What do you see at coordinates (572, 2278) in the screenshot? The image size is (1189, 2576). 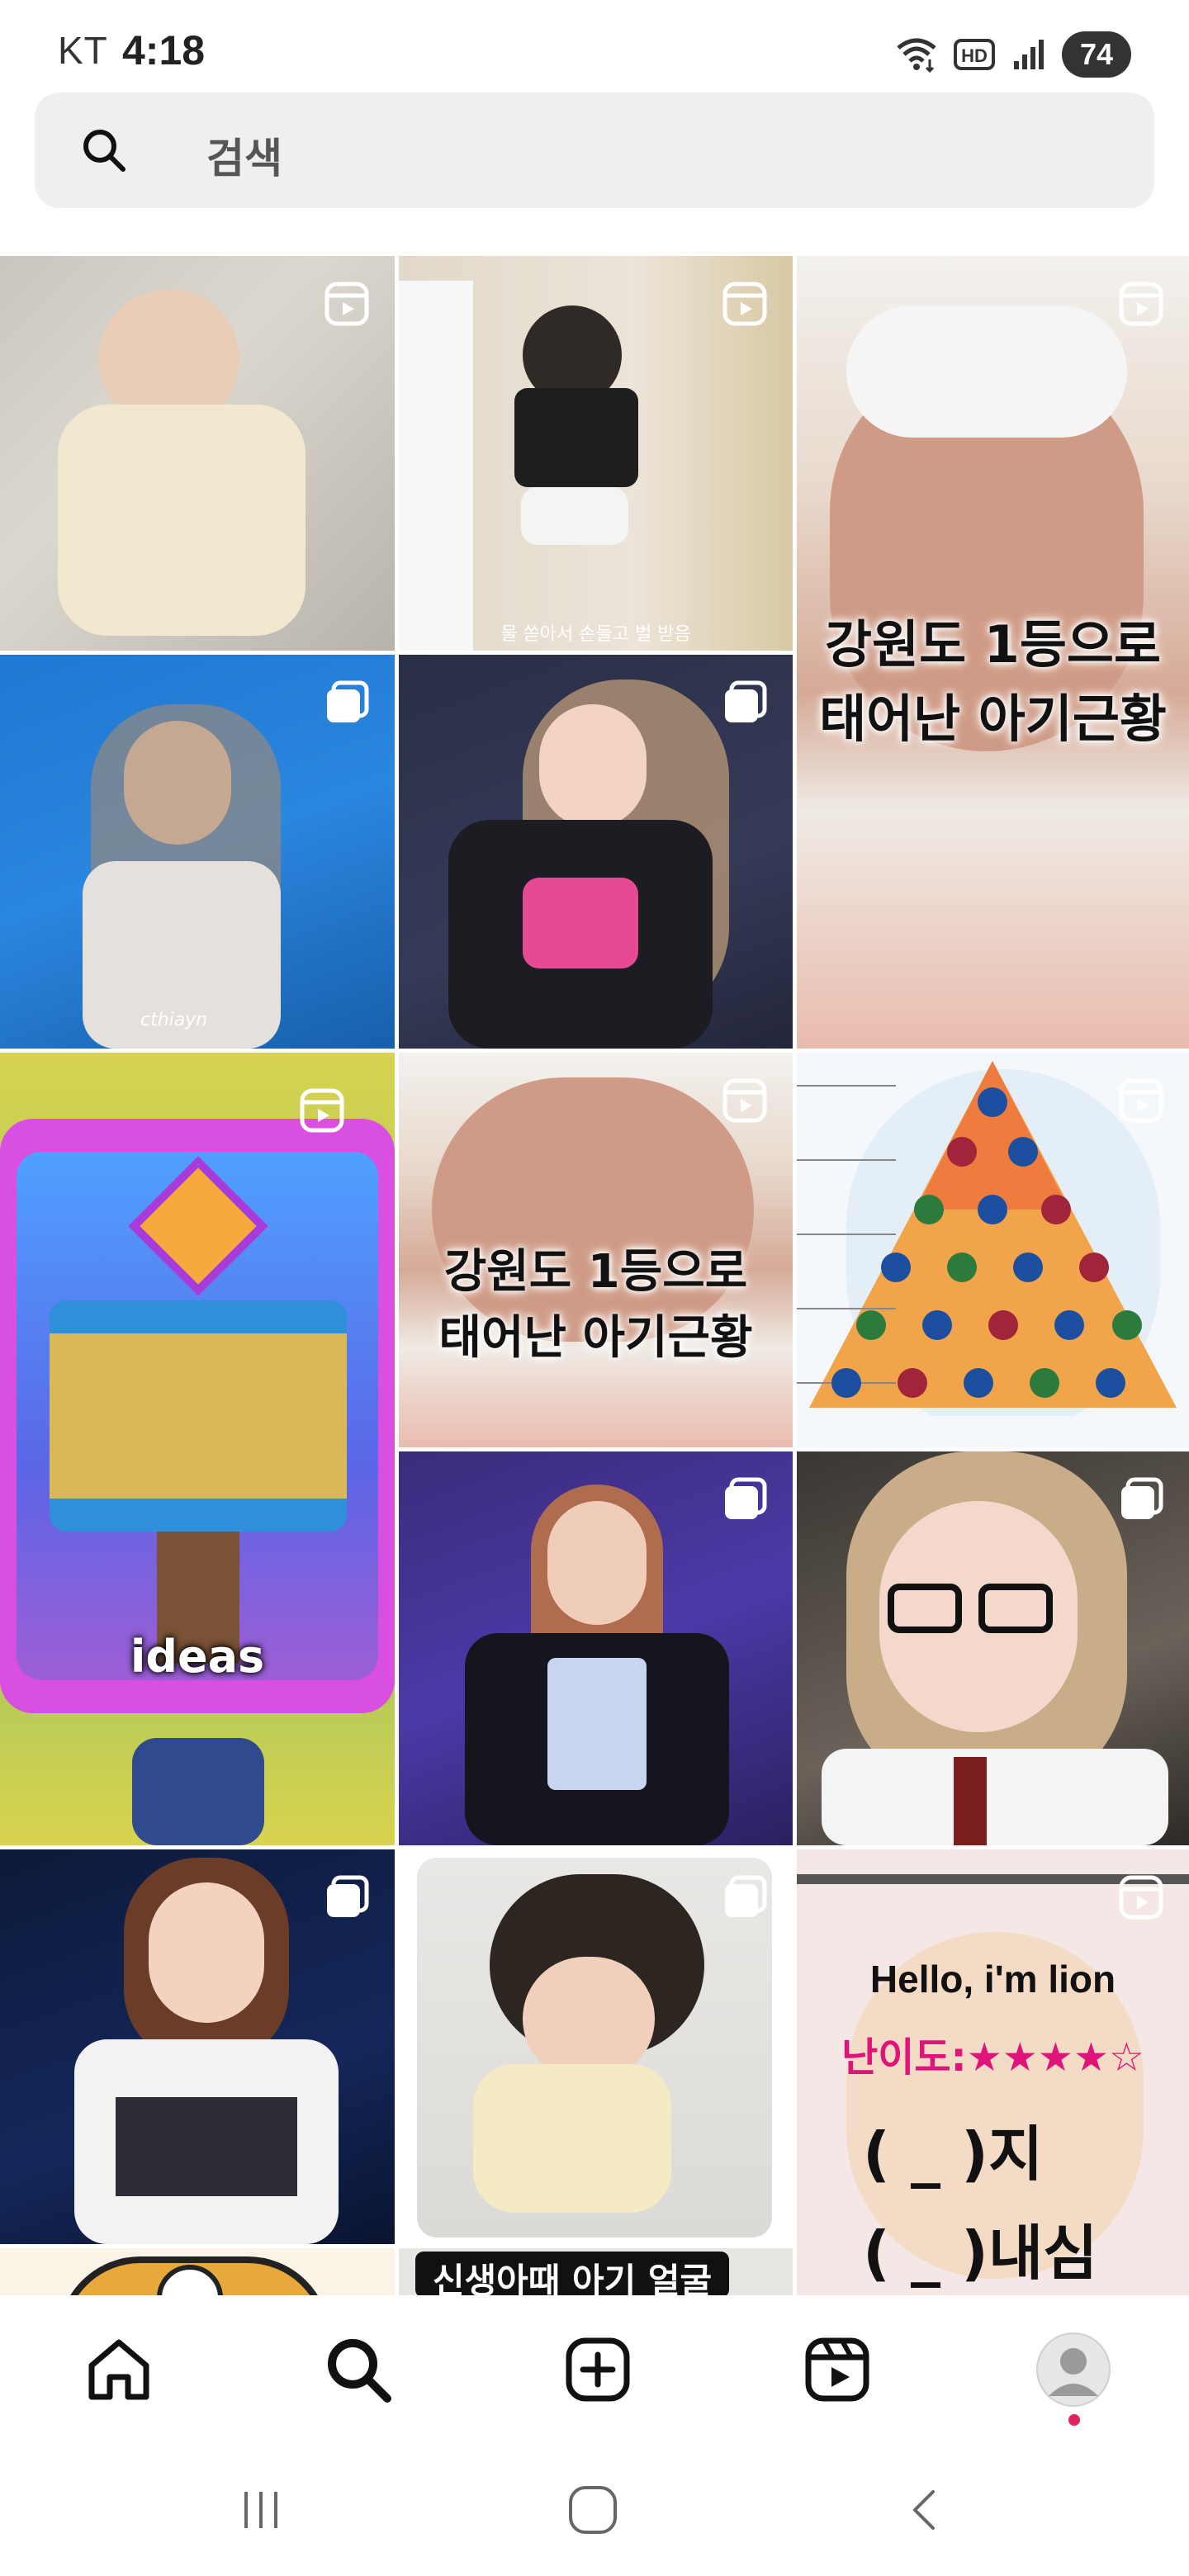 I see `tile-caption: 신생아때 아기 얼굴` at bounding box center [572, 2278].